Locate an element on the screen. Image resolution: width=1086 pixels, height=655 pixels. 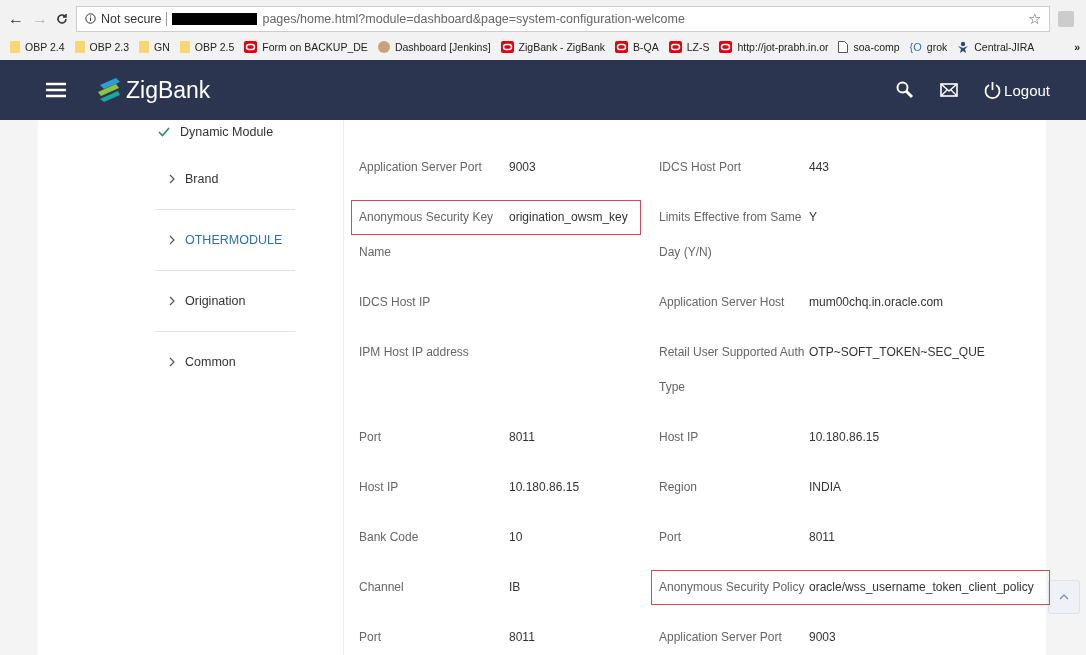
field-label: Limits Effective from Same Day (Y/N) is located at coordinates (731, 235).